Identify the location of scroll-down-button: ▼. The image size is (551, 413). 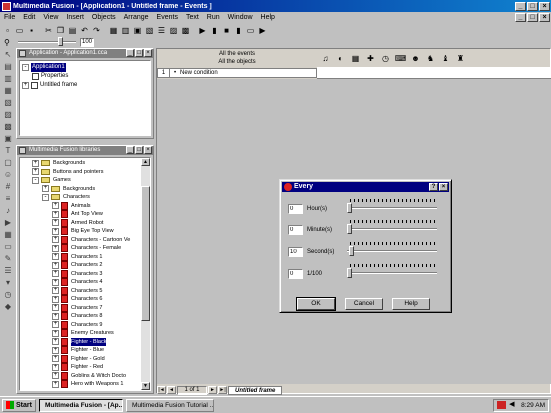
(145, 386).